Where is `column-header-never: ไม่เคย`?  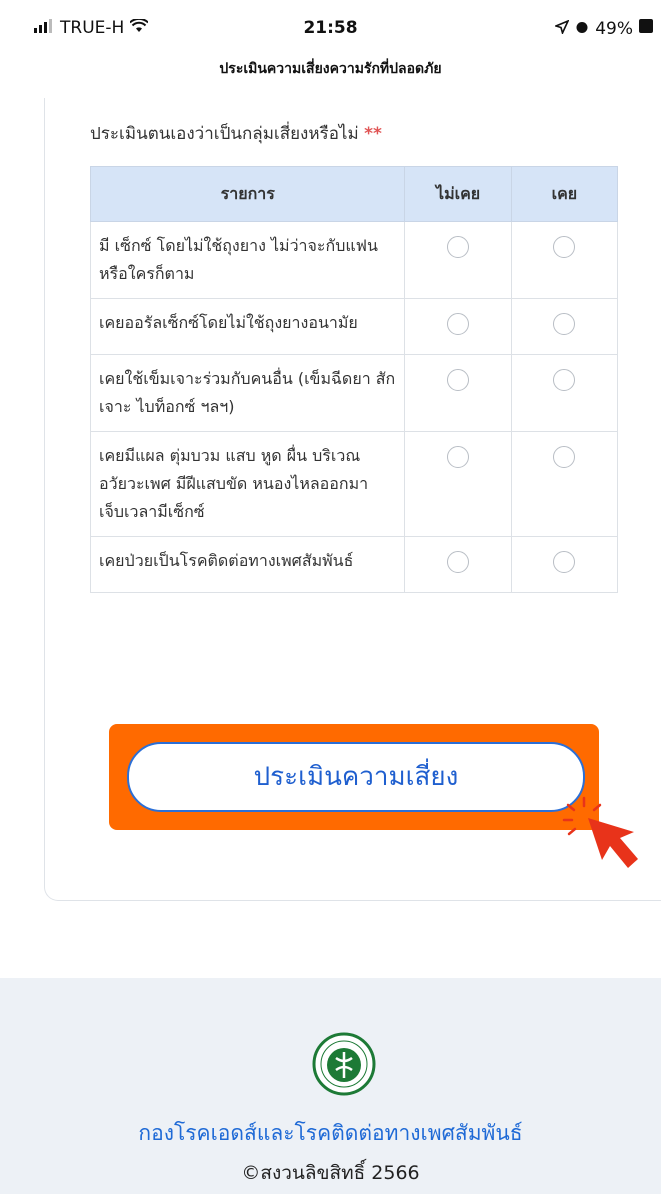 column-header-never: ไม่เคย is located at coordinates (458, 194).